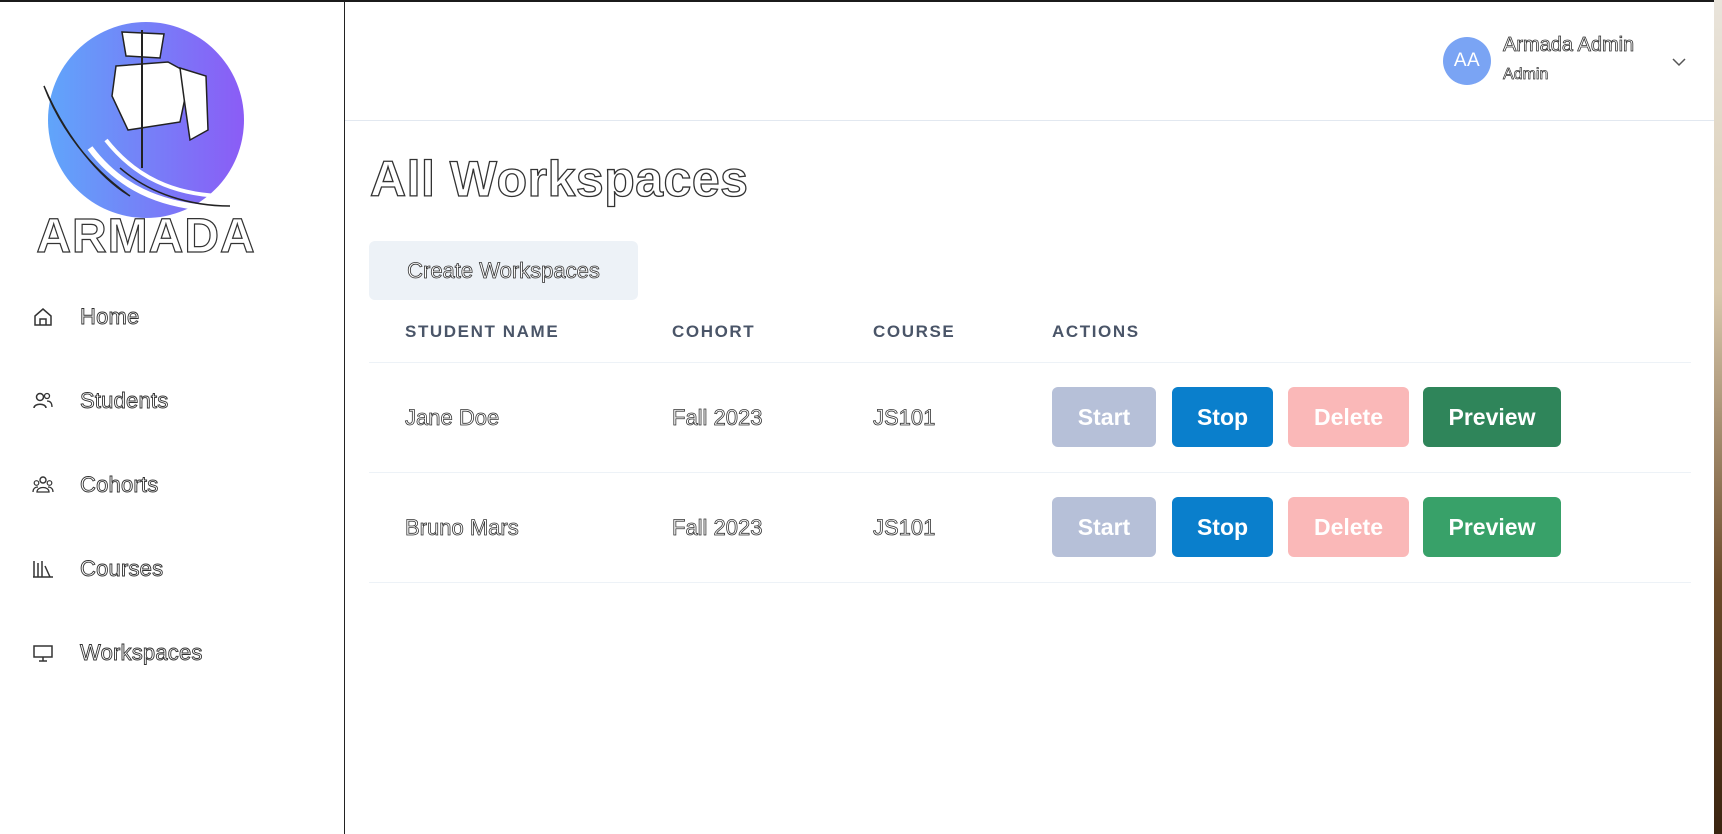  I want to click on chevron-down-icon, so click(1679, 61).